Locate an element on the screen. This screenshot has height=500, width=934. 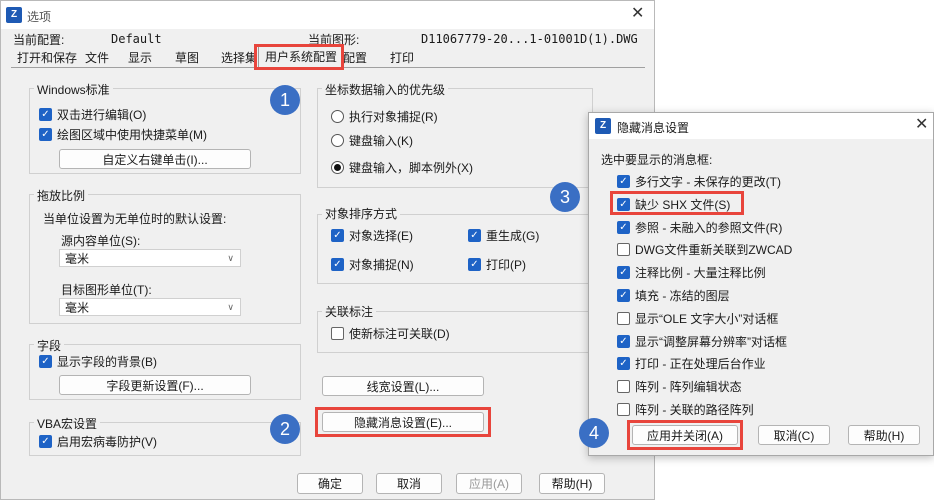
insertion-scale-title: 拖放比例 is located at coordinates (61, 195).